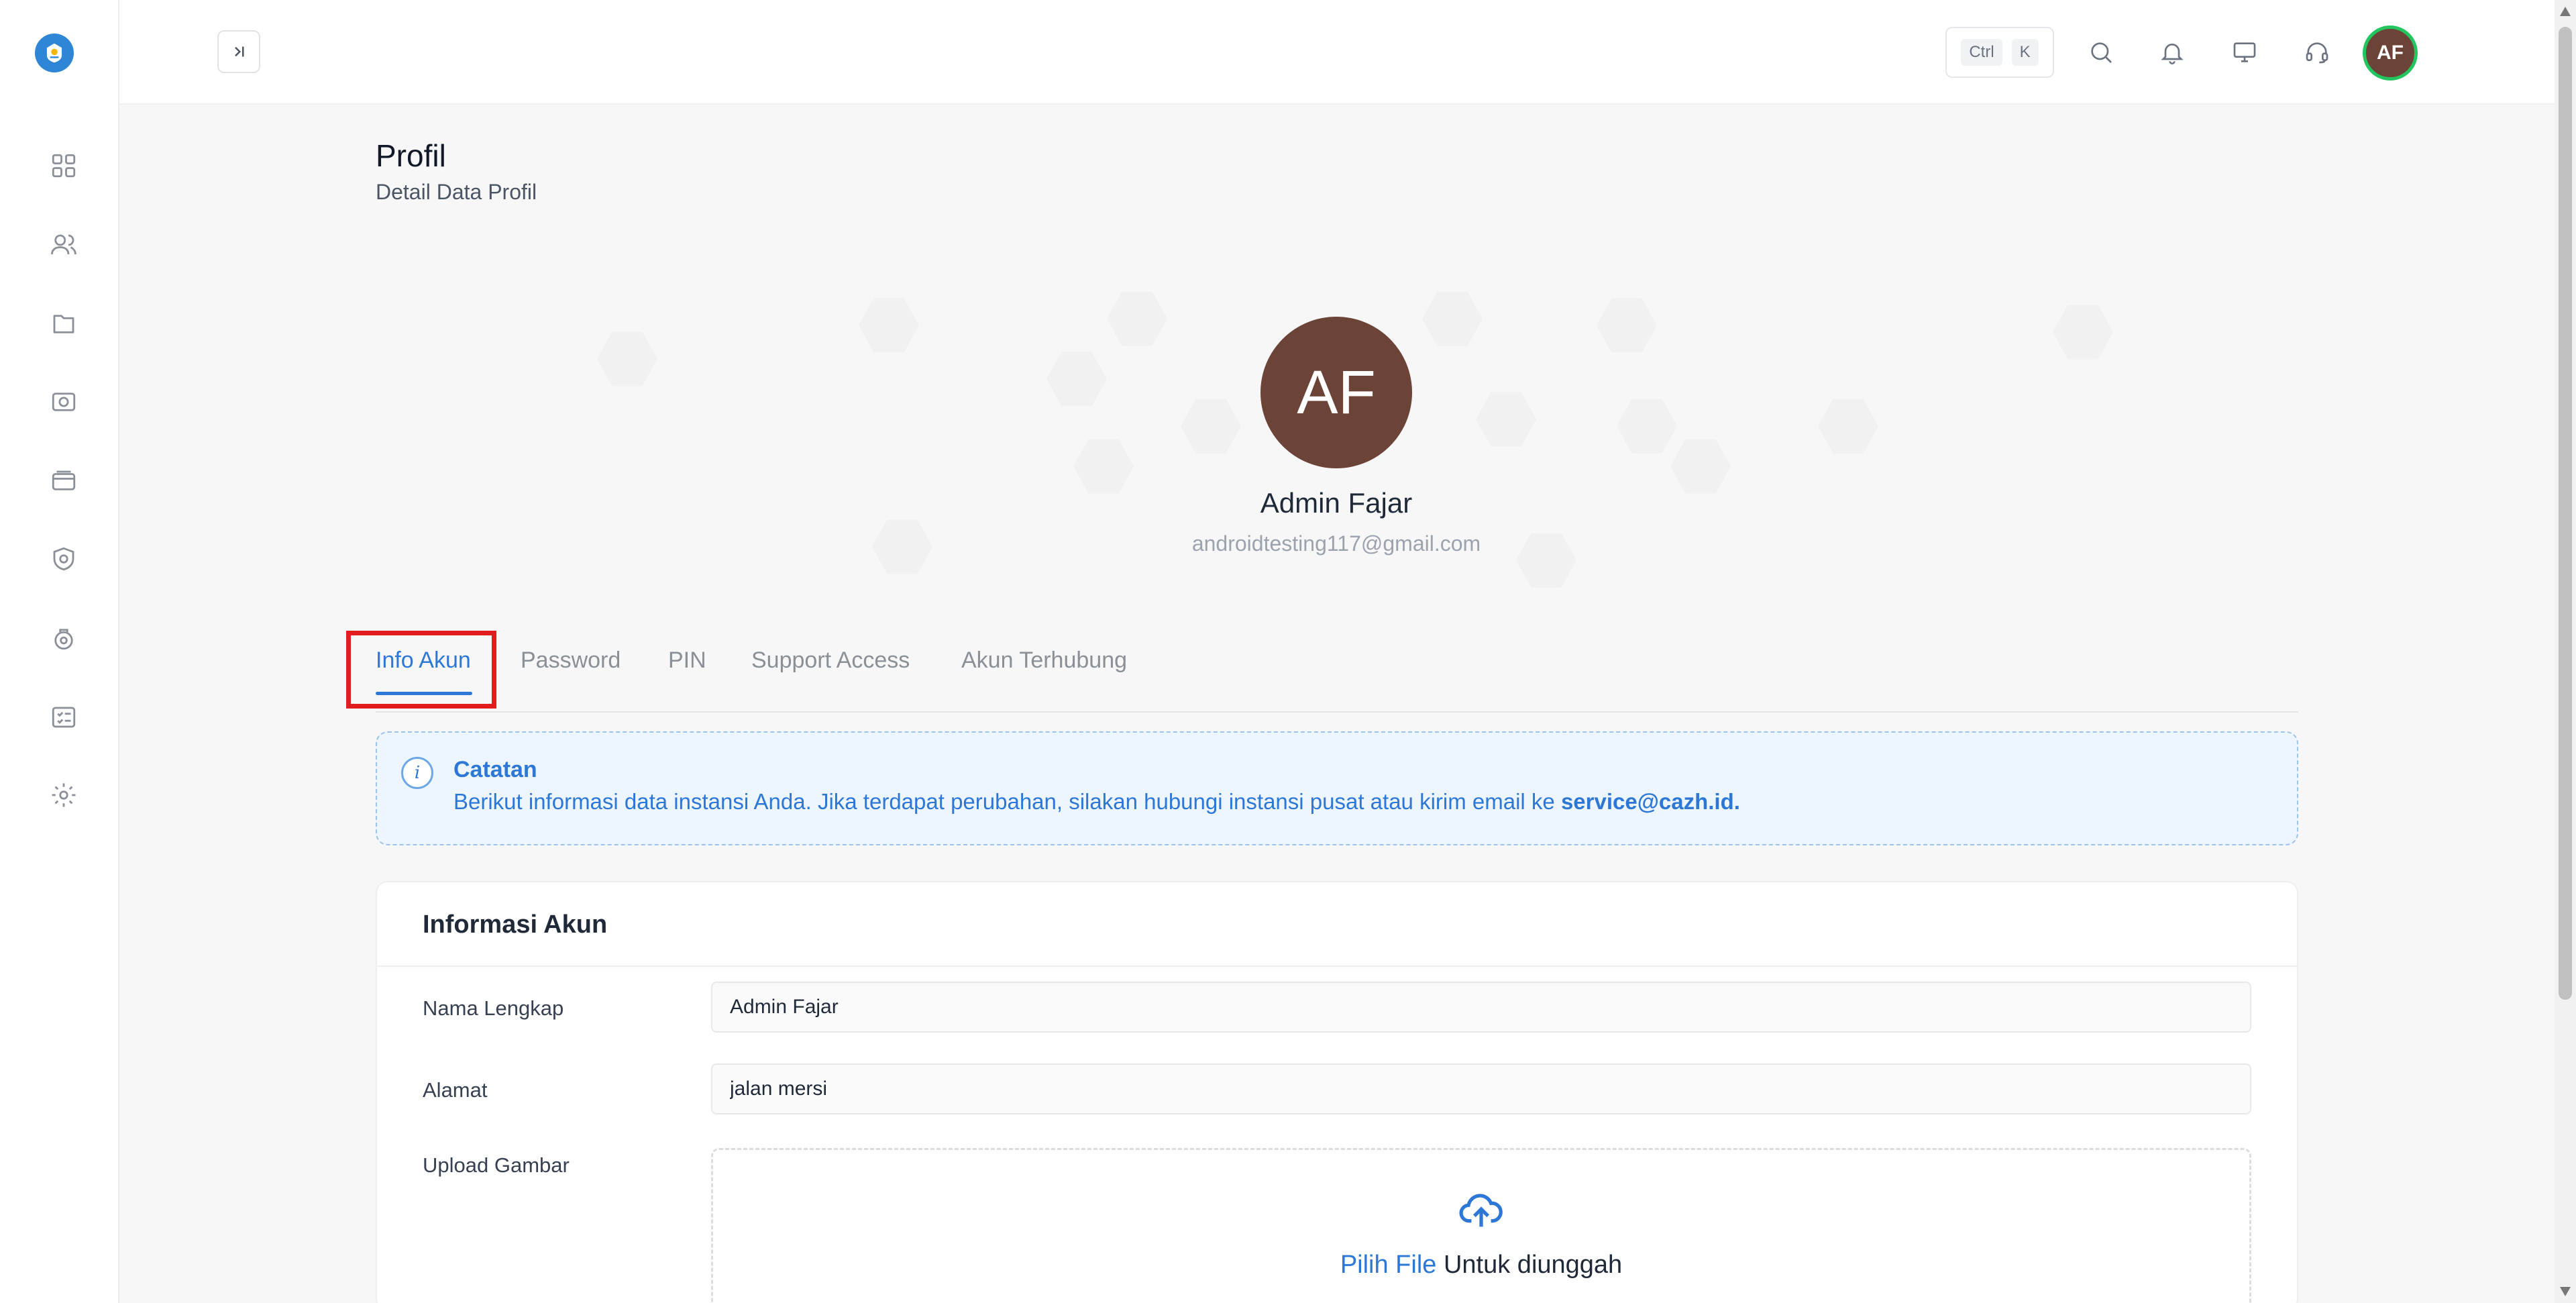 The image size is (2576, 1303). What do you see at coordinates (1336, 543) in the screenshot?
I see `profile-email: androidtesting117@gmail.com` at bounding box center [1336, 543].